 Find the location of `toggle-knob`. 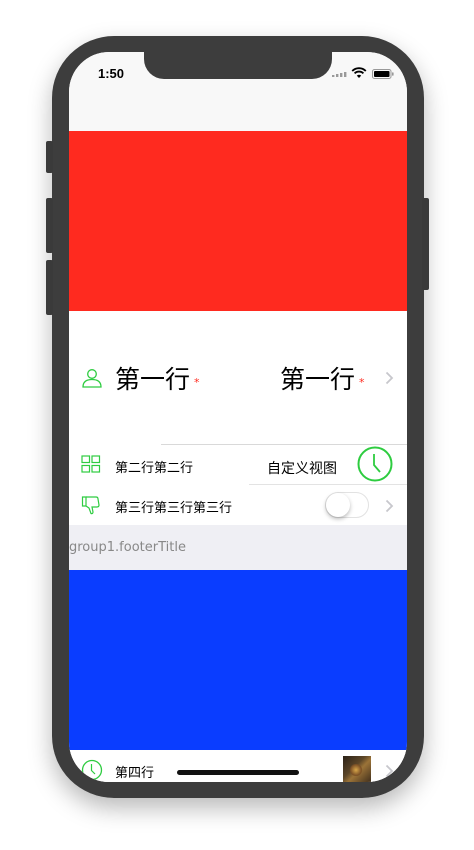

toggle-knob is located at coordinates (338, 505).